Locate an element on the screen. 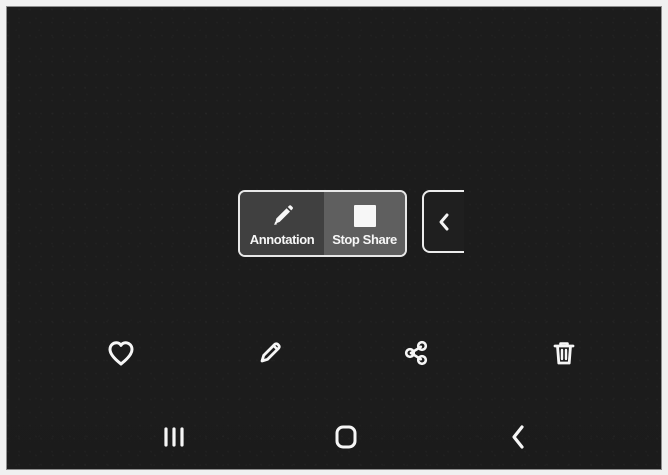  stop-share-label: Stop Share is located at coordinates (364, 239).